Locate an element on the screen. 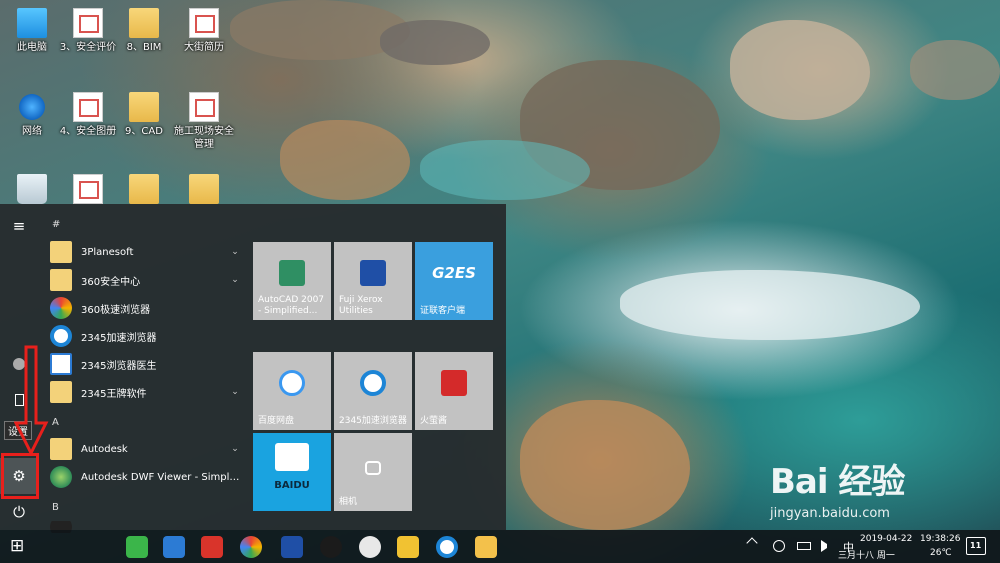  tile-baidu: BAIDU is located at coordinates (292, 472).